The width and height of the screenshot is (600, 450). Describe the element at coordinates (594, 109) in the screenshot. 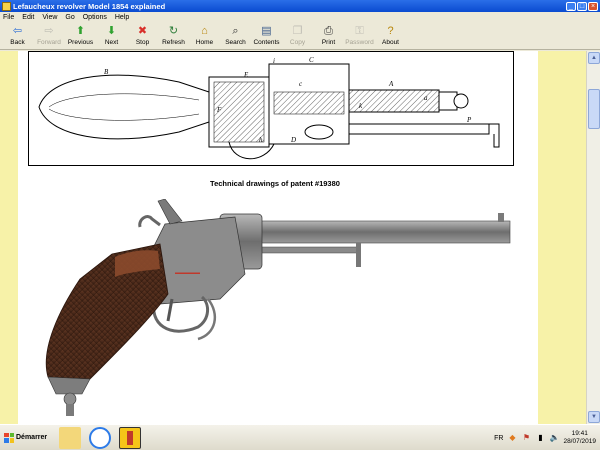

I see `scroll-thumb` at that location.